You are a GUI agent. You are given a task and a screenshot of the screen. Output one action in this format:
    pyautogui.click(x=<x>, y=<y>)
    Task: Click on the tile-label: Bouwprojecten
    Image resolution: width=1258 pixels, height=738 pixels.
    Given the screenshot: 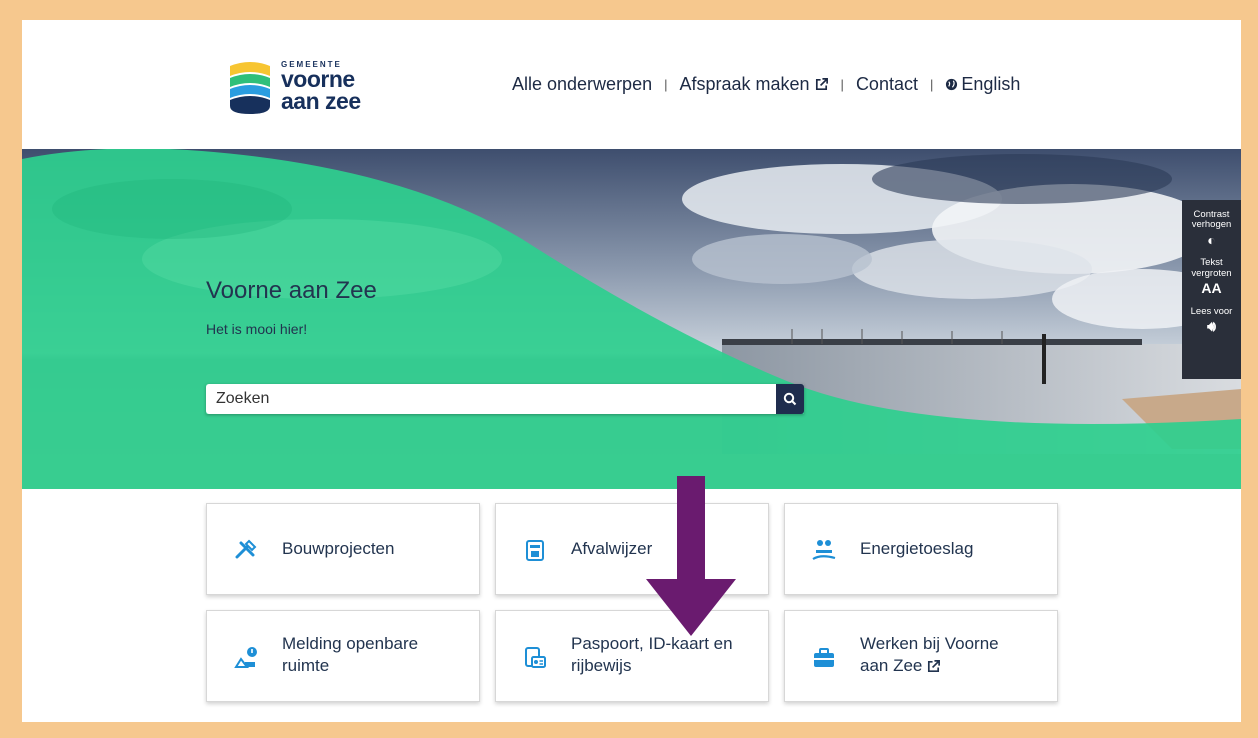 What is the action you would take?
    pyautogui.click(x=338, y=548)
    